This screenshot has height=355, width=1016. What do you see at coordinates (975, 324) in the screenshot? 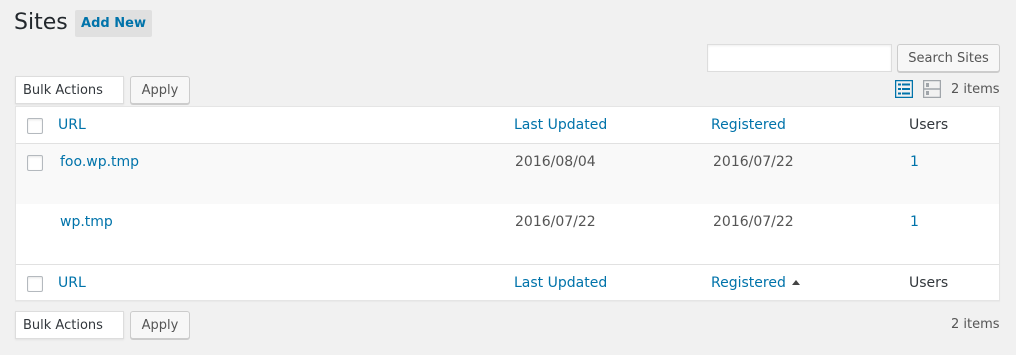
I see `items-count-bottom: 2 items` at bounding box center [975, 324].